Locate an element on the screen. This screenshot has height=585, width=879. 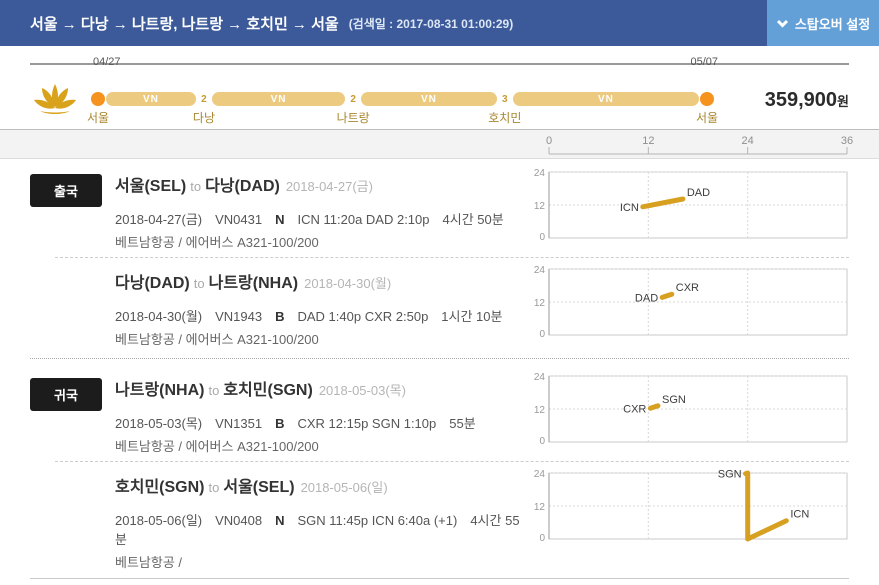
segment-date: 2018-04-30(월) is located at coordinates (348, 283).